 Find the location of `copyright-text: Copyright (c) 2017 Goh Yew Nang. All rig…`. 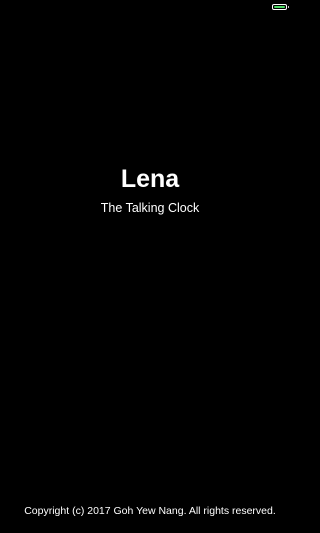

copyright-text: Copyright (c) 2017 Goh Yew Nang. All rig… is located at coordinates (150, 511).